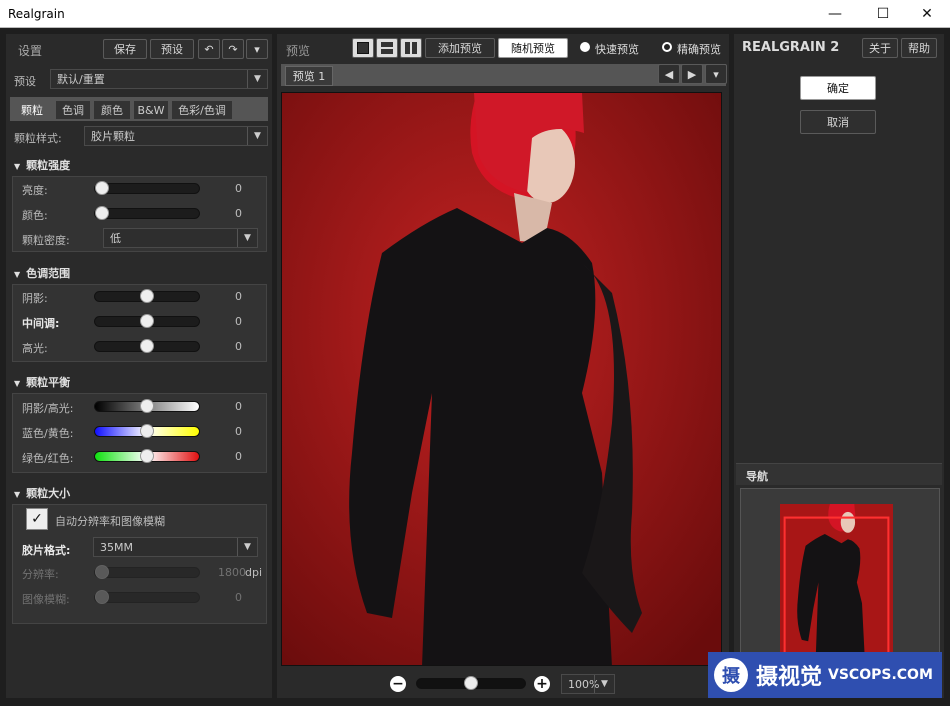 Image resolution: width=950 pixels, height=706 pixels. I want to click on color-value: 0, so click(238, 213).